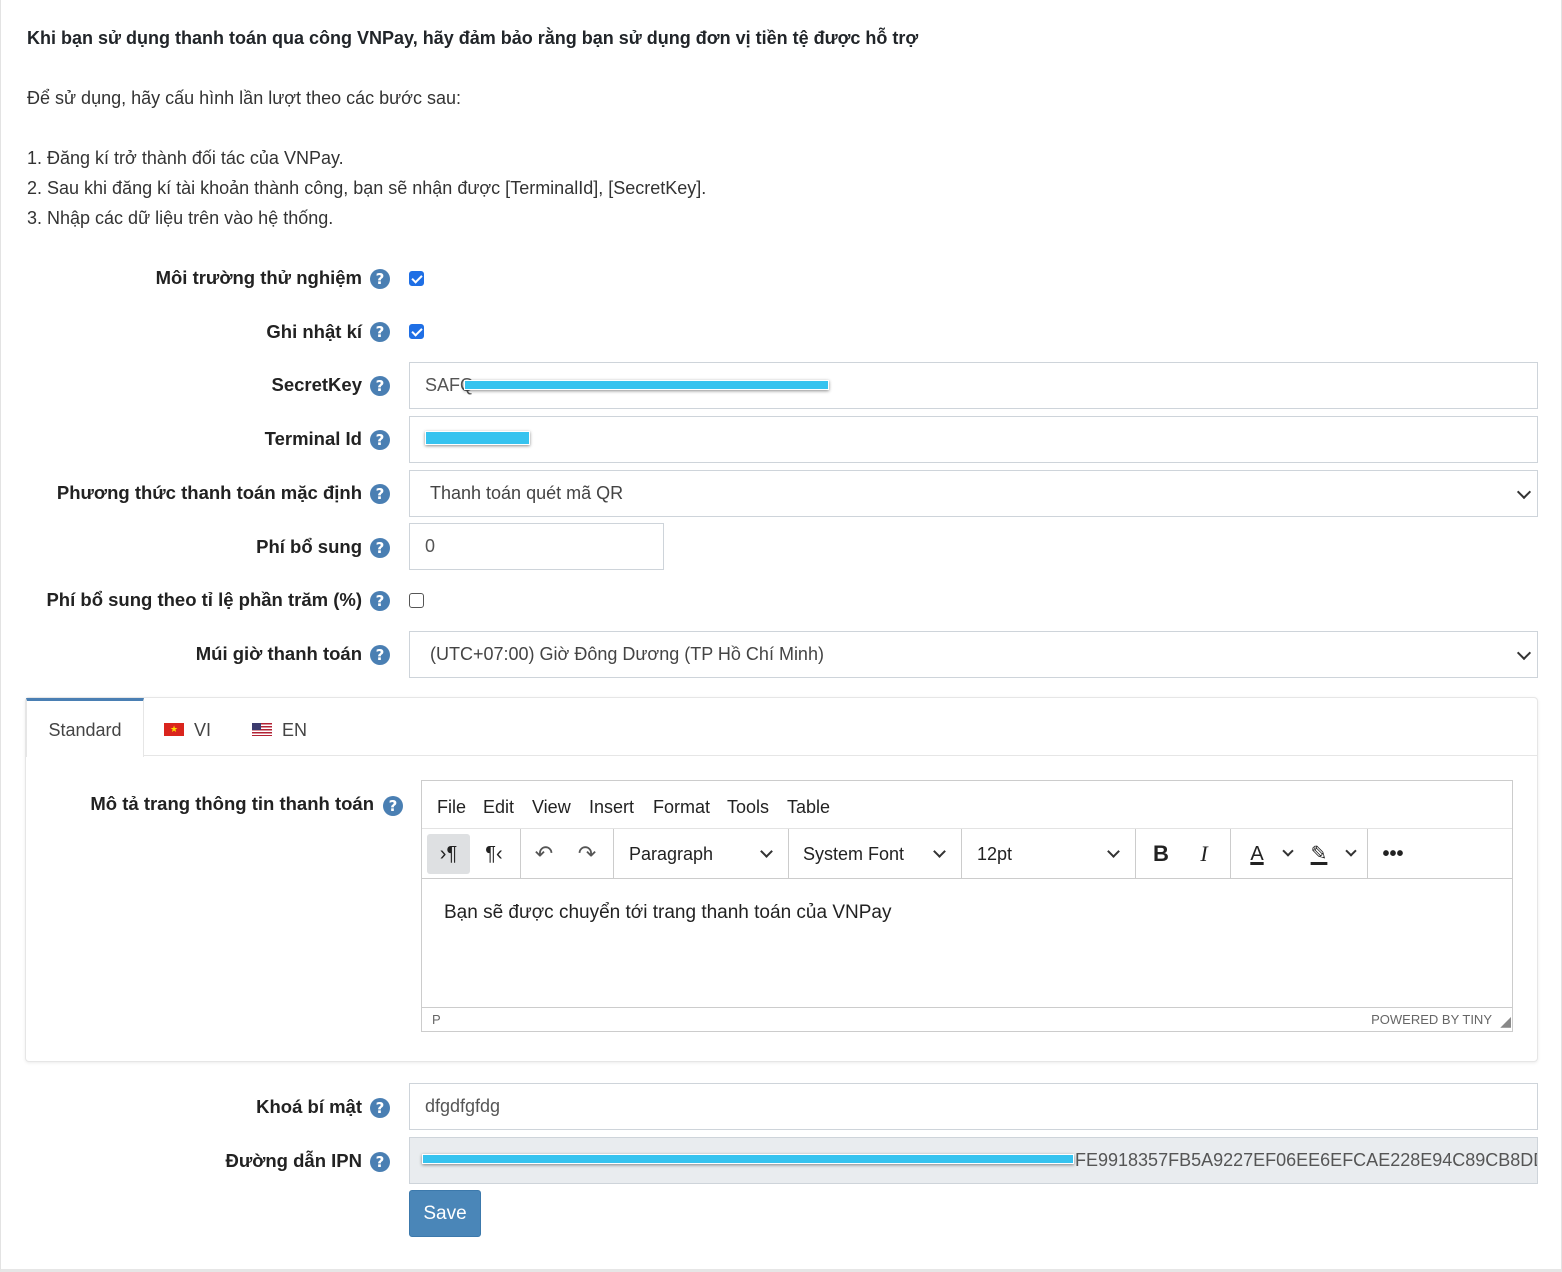 The height and width of the screenshot is (1272, 1562). What do you see at coordinates (587, 854) in the screenshot?
I see `redo-icon: ↷` at bounding box center [587, 854].